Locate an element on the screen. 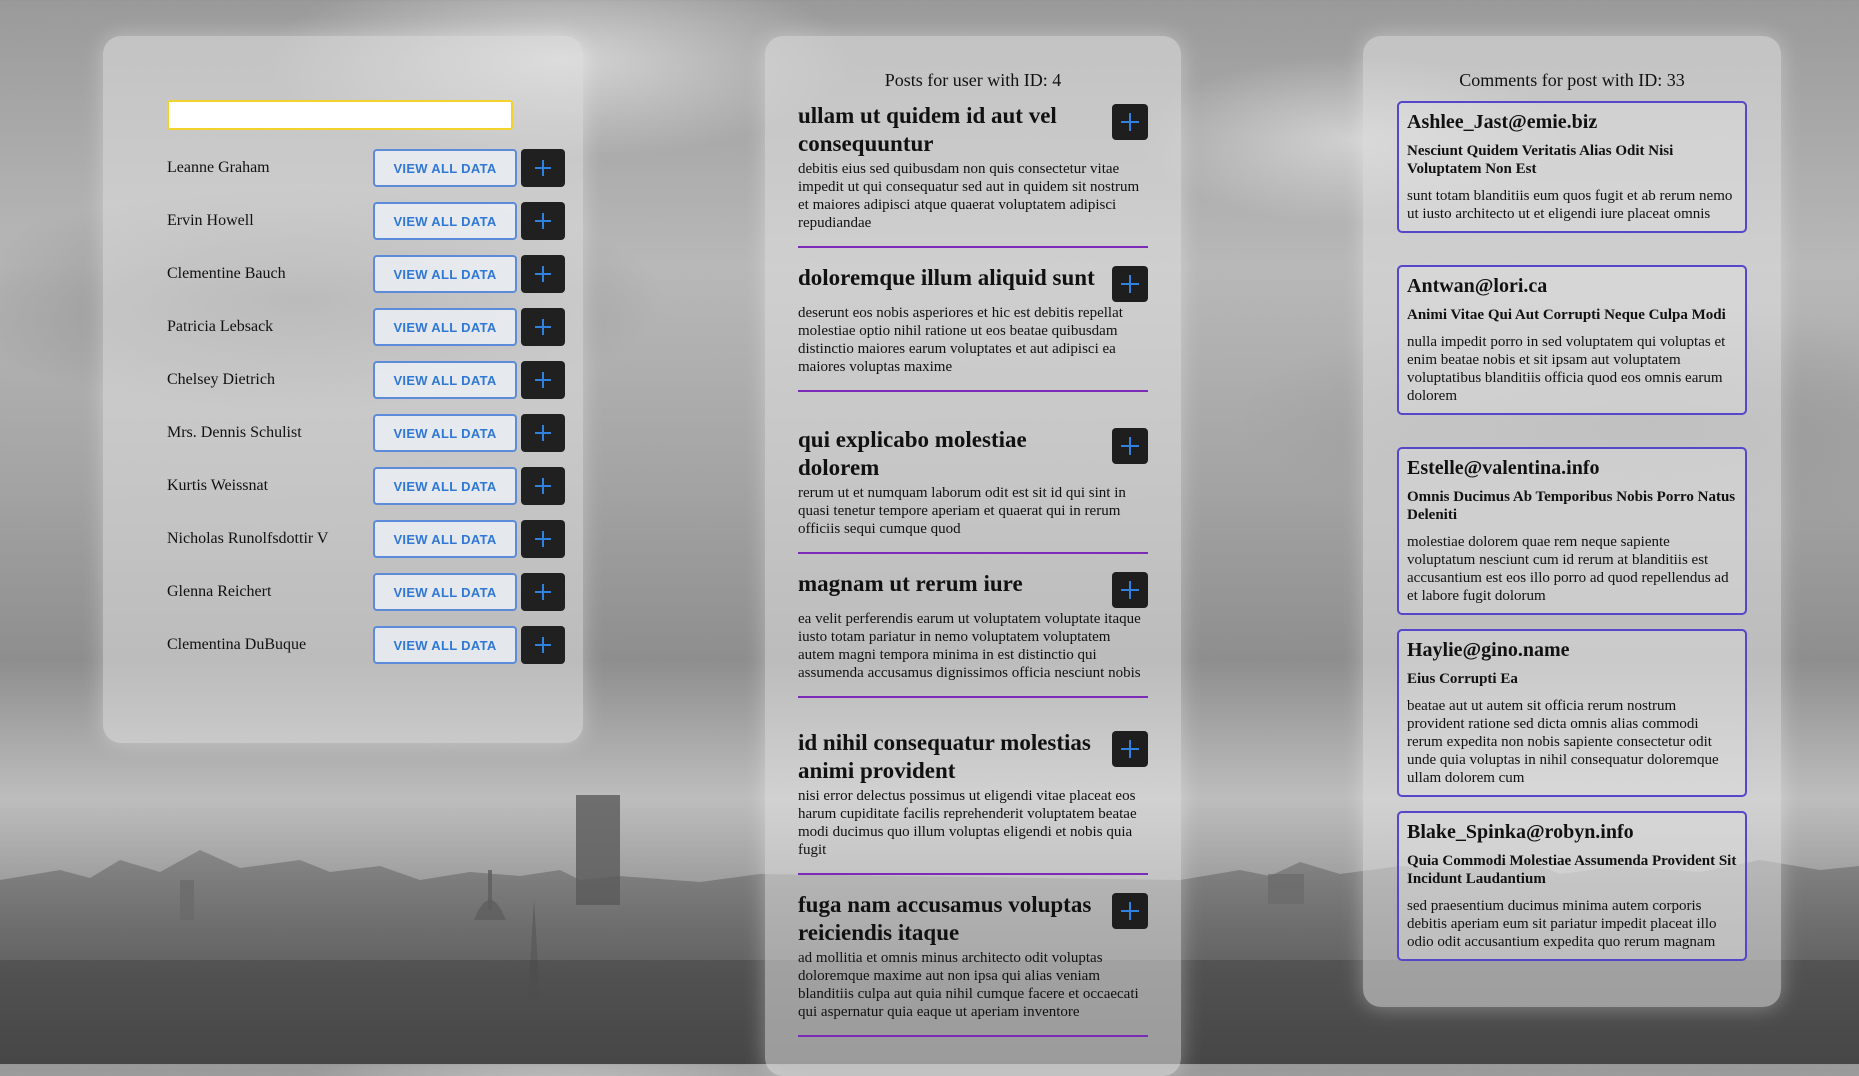 The width and height of the screenshot is (1859, 1076). user-row: Leanne Graham VIEW ALL DATA is located at coordinates (368, 168).